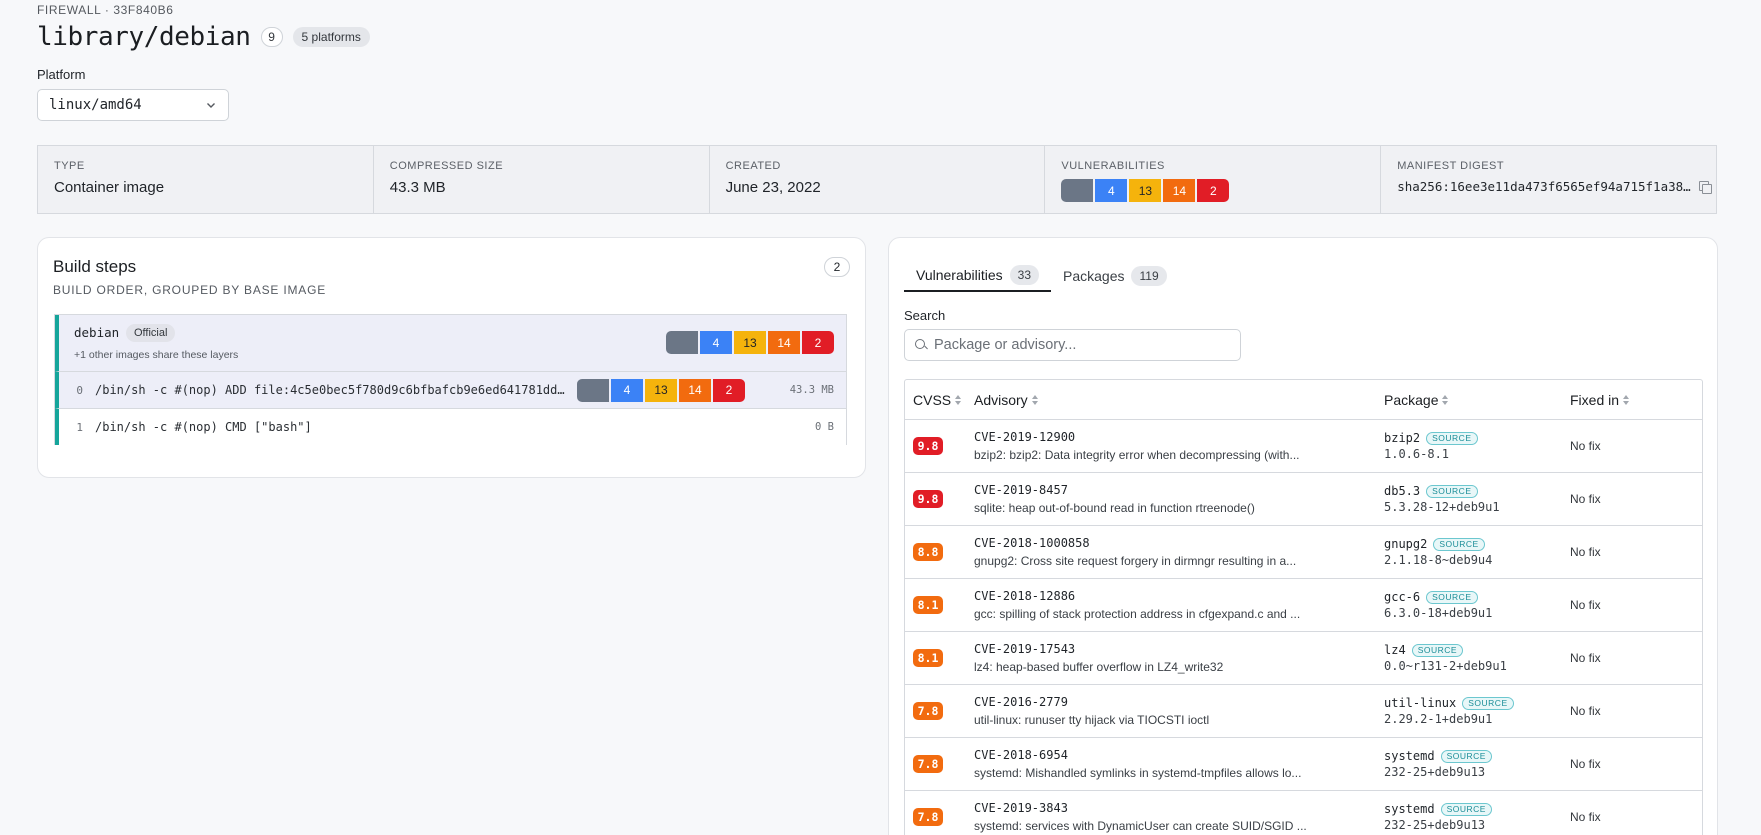 The image size is (1761, 835). What do you see at coordinates (105, 10) in the screenshot?
I see `breadcrumb: FIREWALL · 33F840B6` at bounding box center [105, 10].